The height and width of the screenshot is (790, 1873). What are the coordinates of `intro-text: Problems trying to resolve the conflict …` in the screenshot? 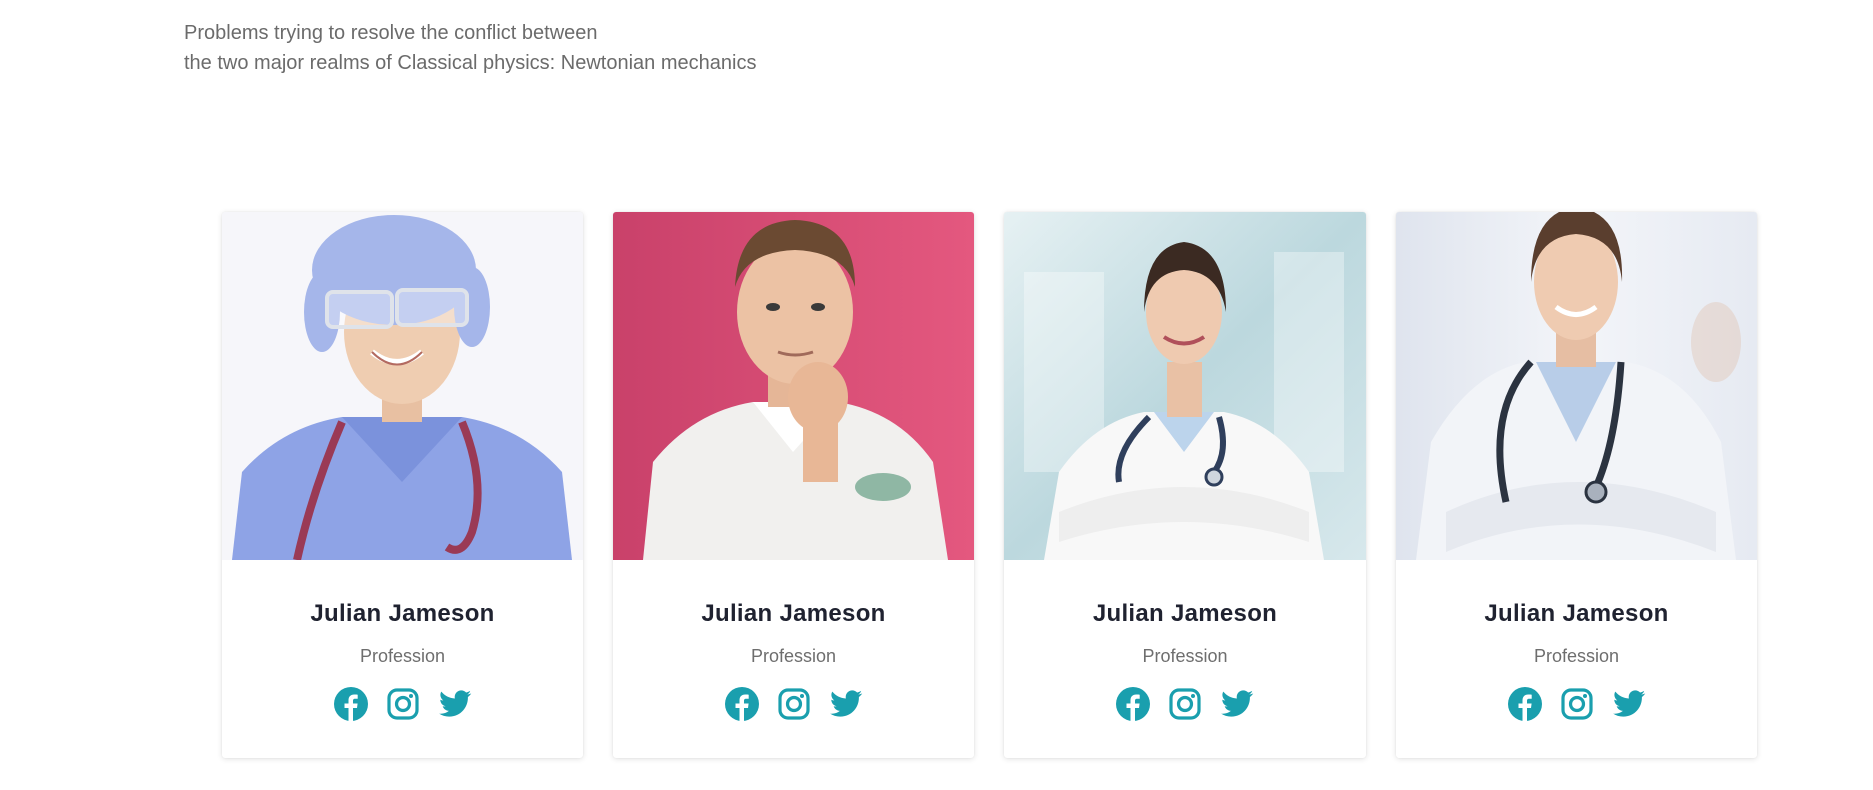 It's located at (470, 48).